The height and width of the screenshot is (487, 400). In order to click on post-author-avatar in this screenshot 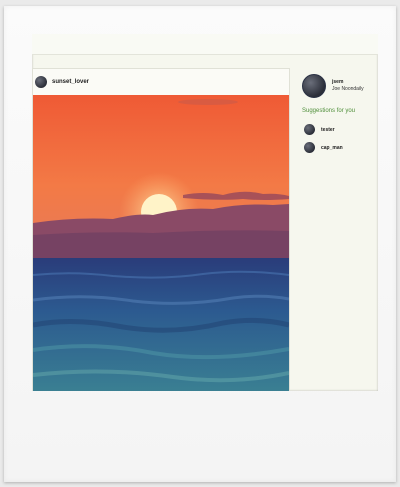, I will do `click(41, 82)`.